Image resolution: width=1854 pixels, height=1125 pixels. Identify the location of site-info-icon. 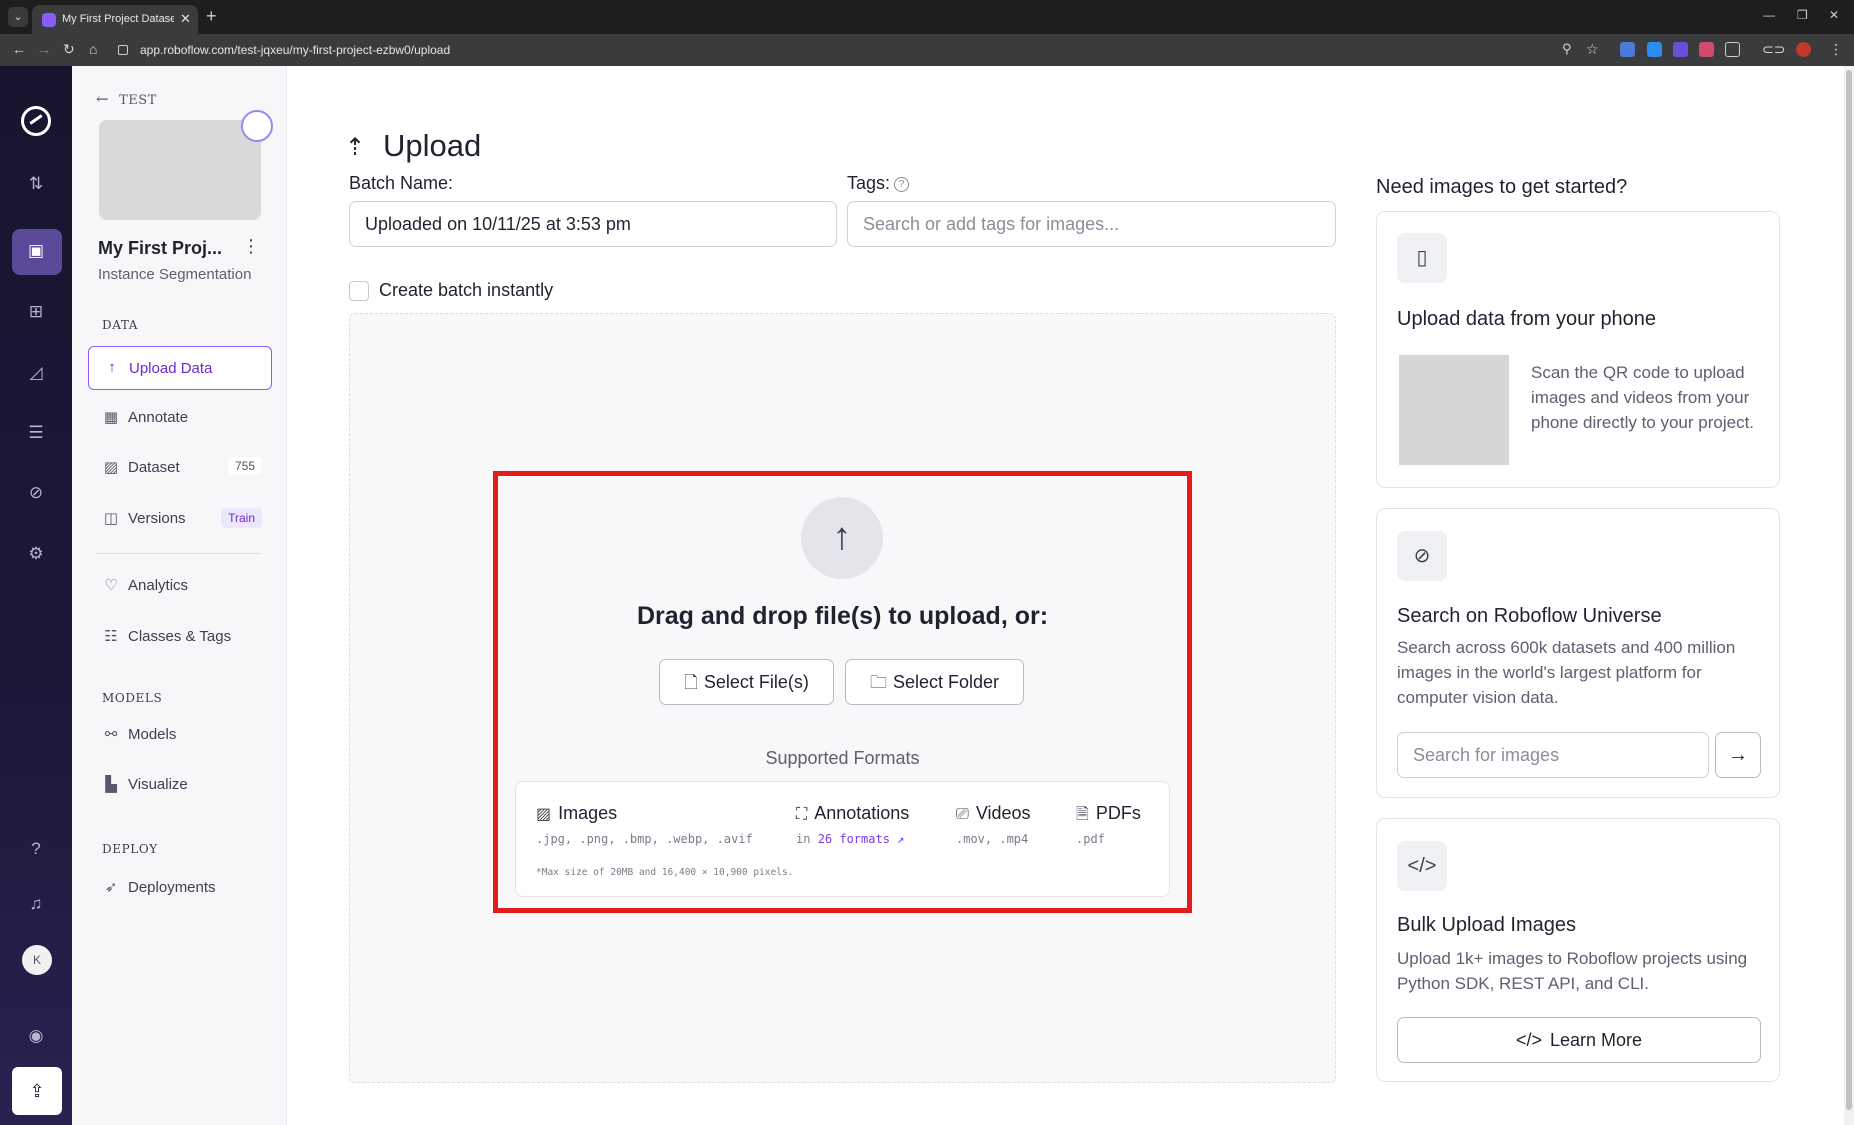
(123, 50).